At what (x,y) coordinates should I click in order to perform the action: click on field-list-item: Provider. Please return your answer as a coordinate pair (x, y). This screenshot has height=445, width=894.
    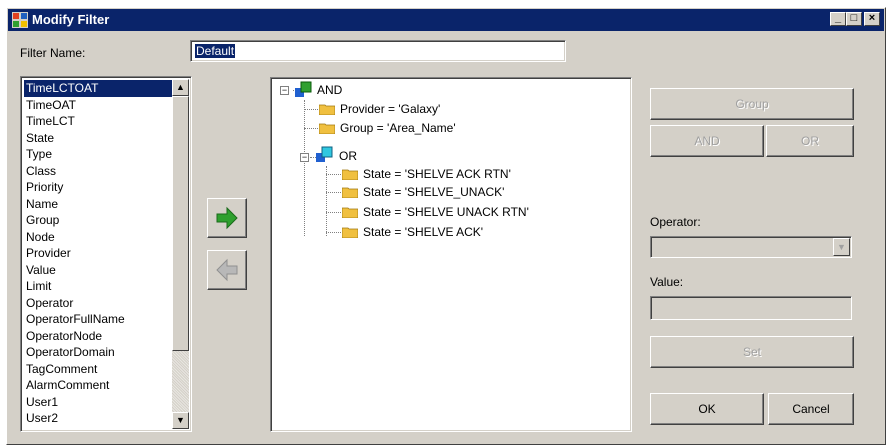
    Looking at the image, I should click on (98, 253).